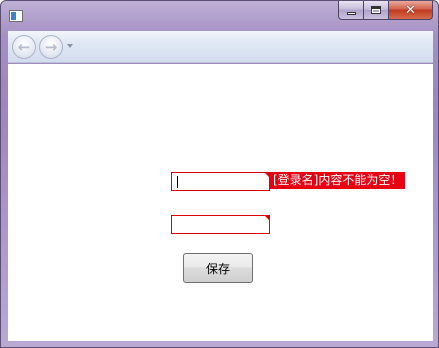 The height and width of the screenshot is (348, 439). Describe the element at coordinates (218, 268) in the screenshot. I see `save-button: 保存` at that location.